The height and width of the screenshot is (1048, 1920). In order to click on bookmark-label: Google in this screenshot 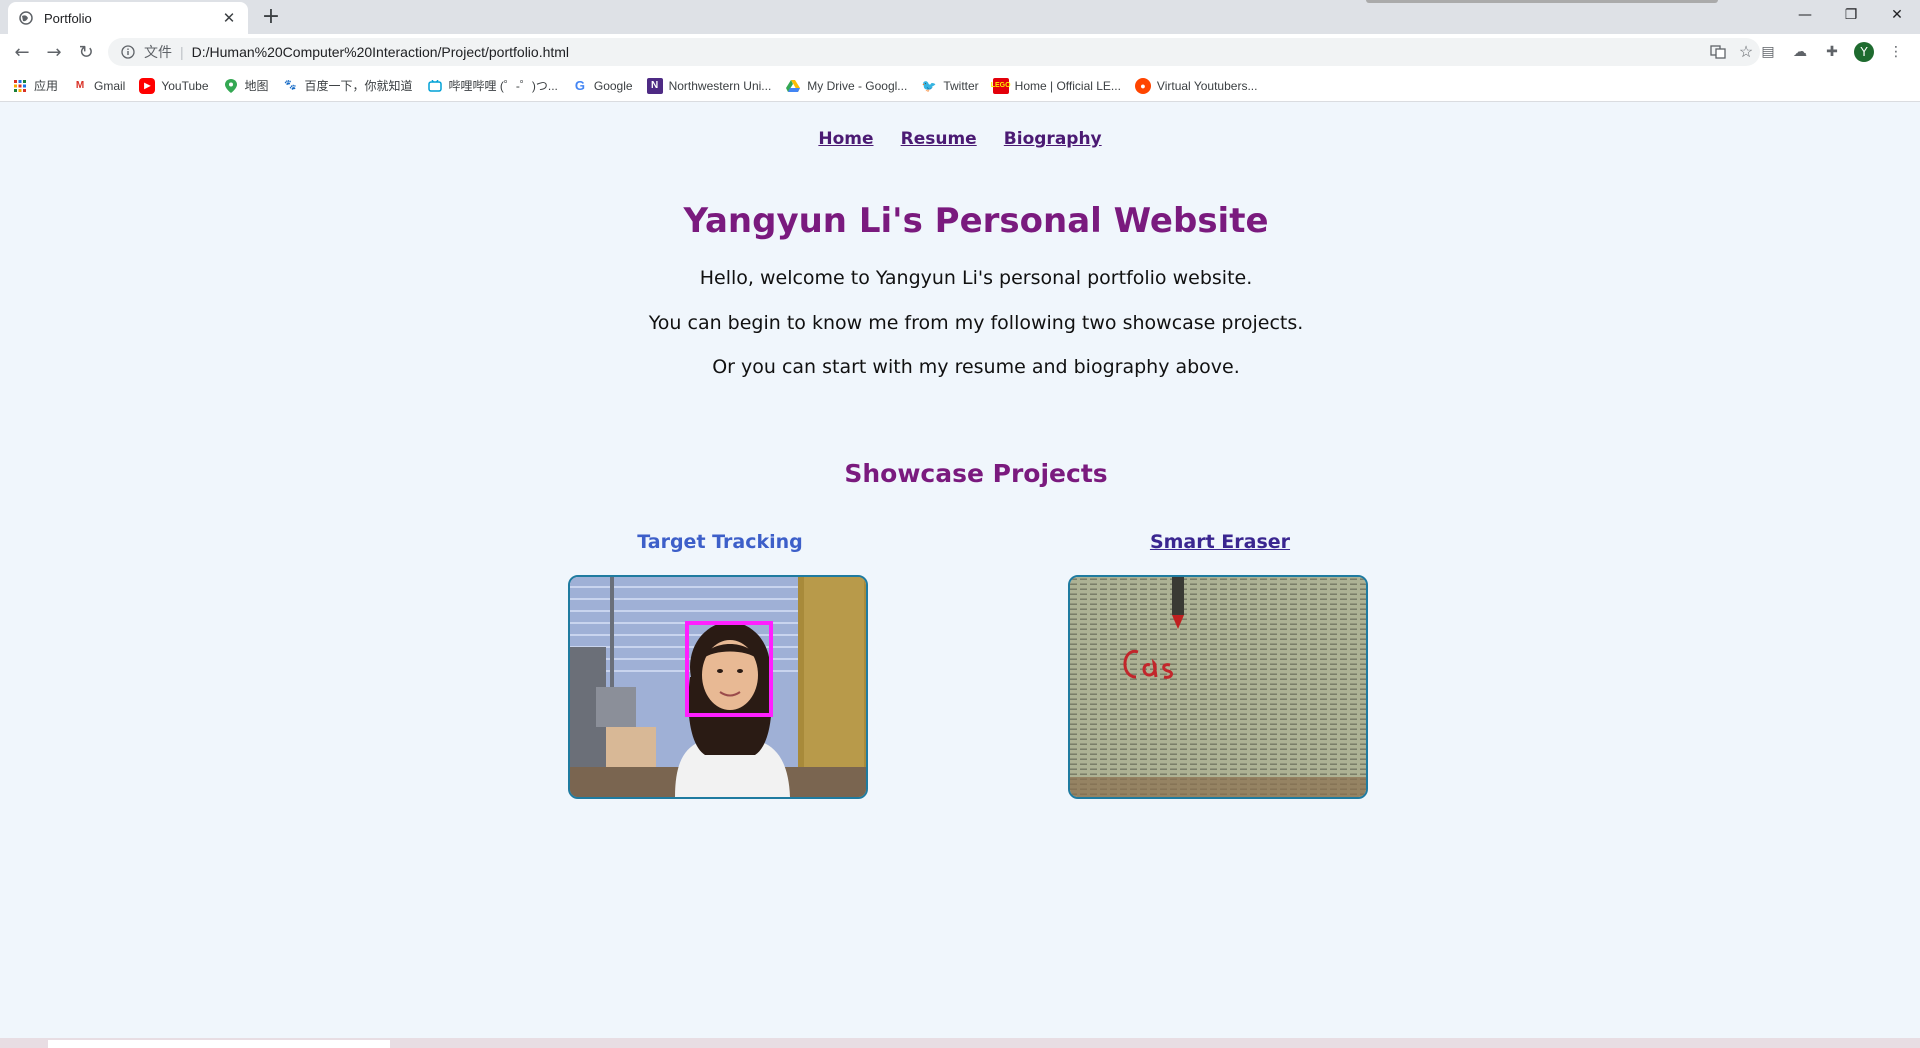, I will do `click(613, 85)`.